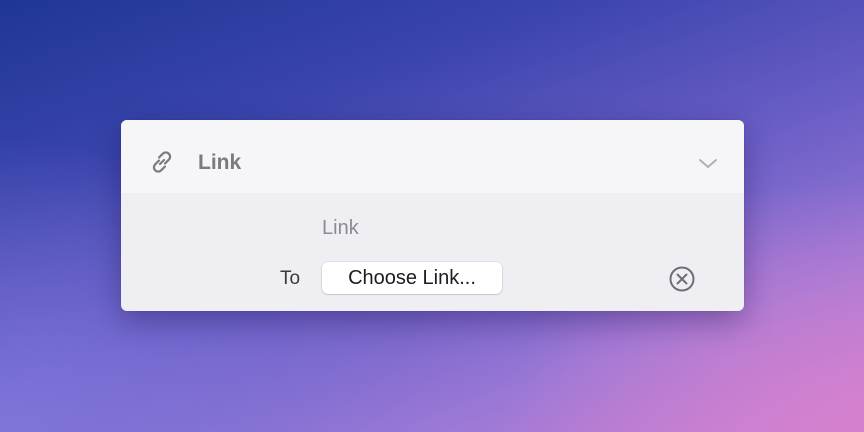  I want to click on action-title: Link, so click(220, 162).